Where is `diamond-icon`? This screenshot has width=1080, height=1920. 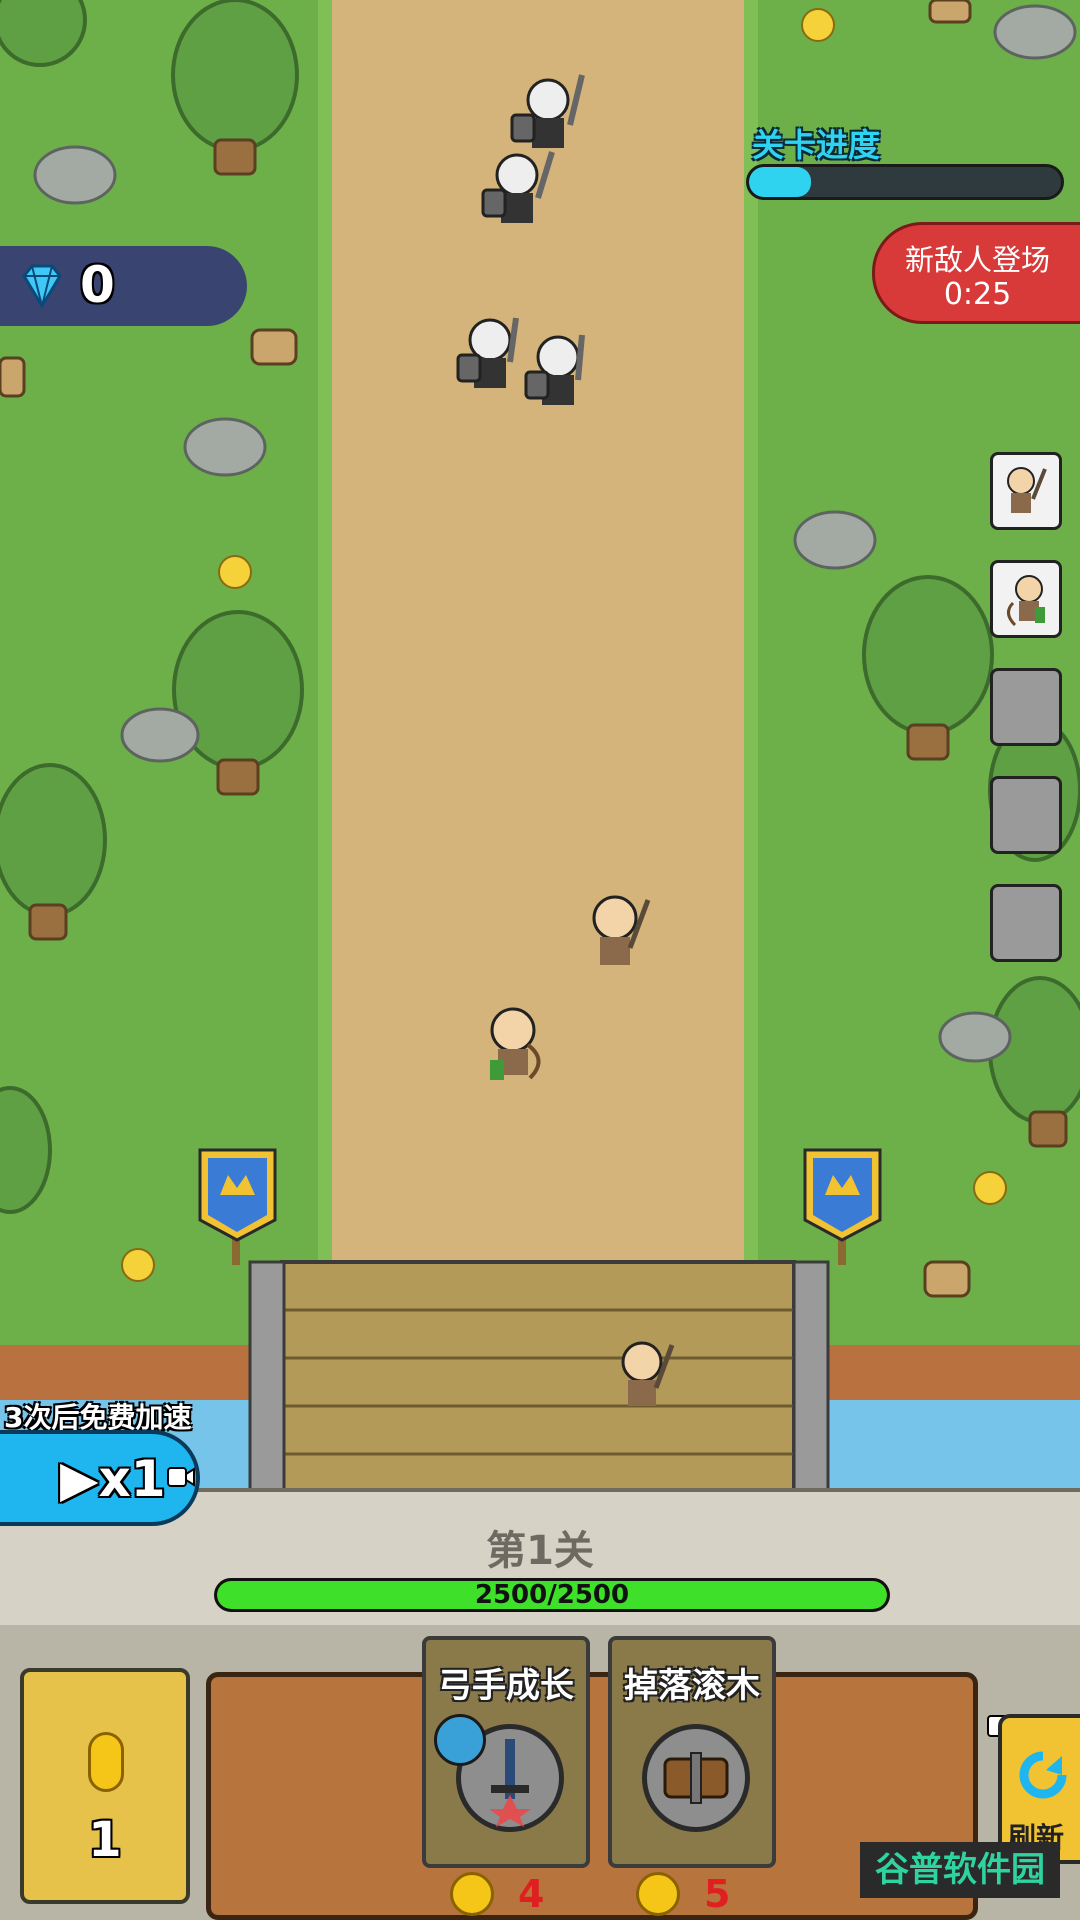
diamond-icon is located at coordinates (42, 286).